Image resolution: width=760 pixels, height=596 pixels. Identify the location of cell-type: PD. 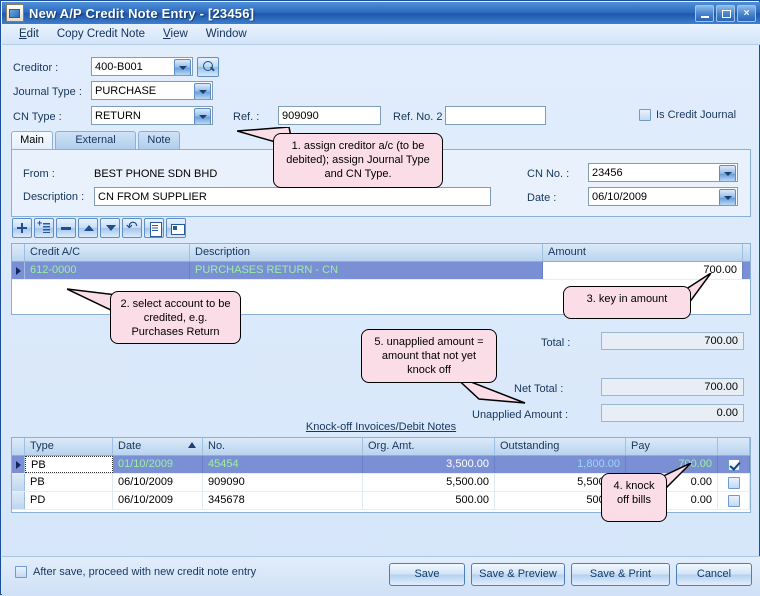
(69, 500).